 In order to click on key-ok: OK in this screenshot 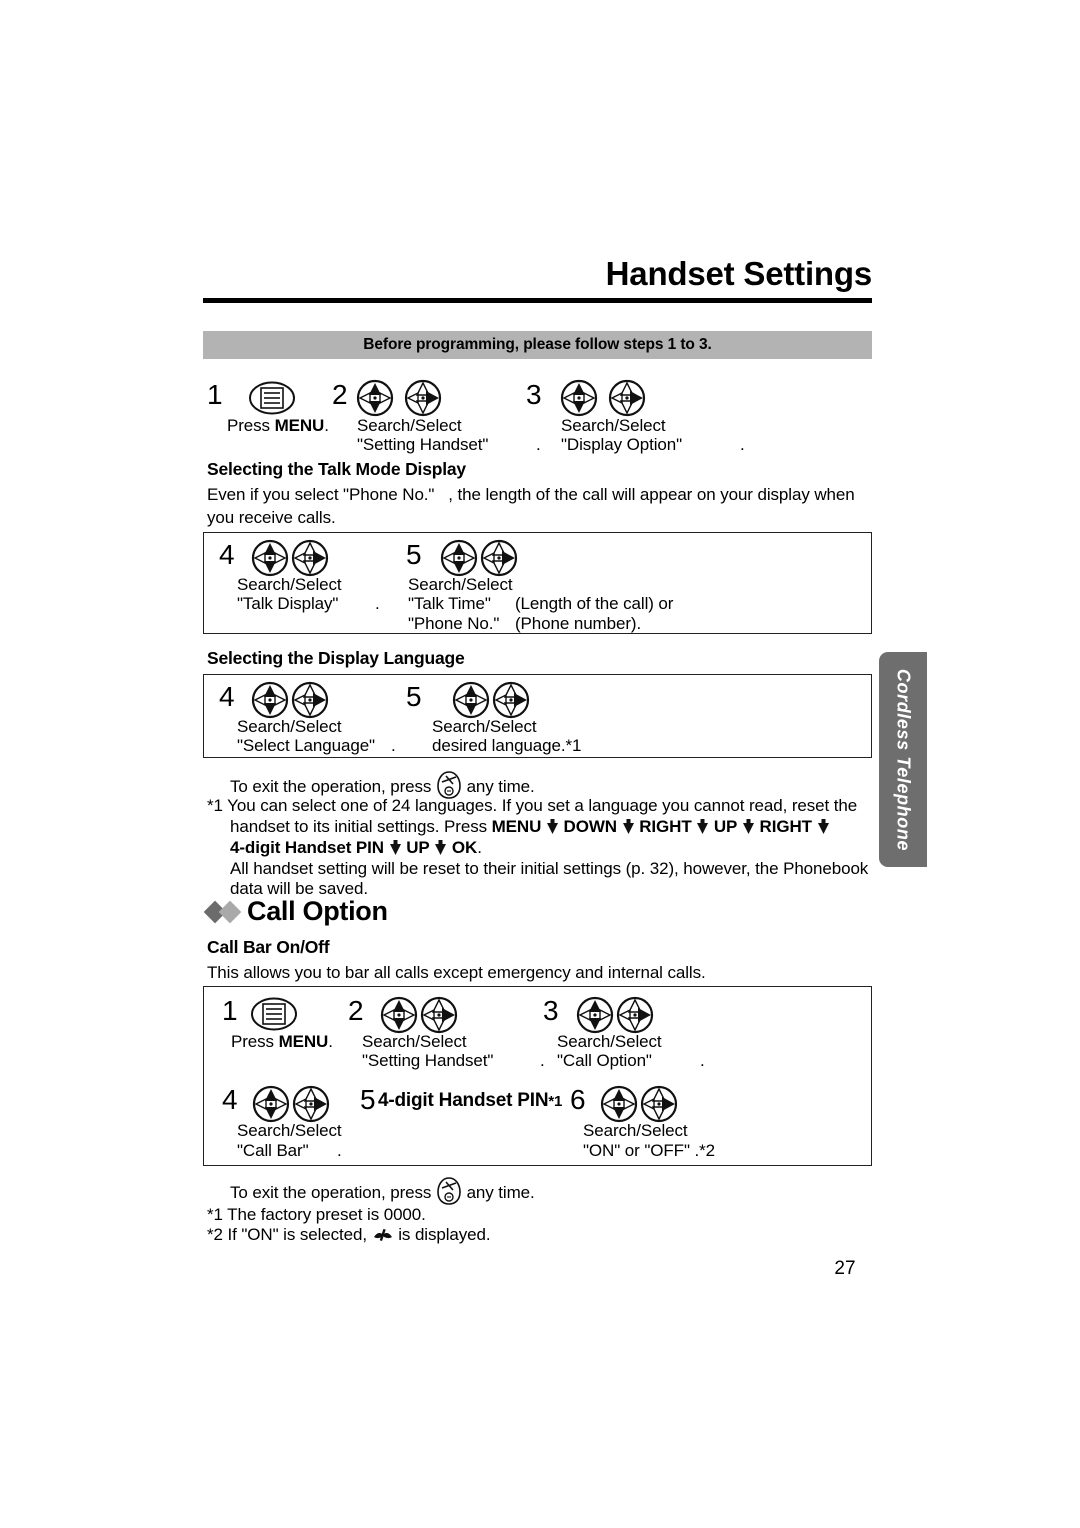, I will do `click(464, 847)`.